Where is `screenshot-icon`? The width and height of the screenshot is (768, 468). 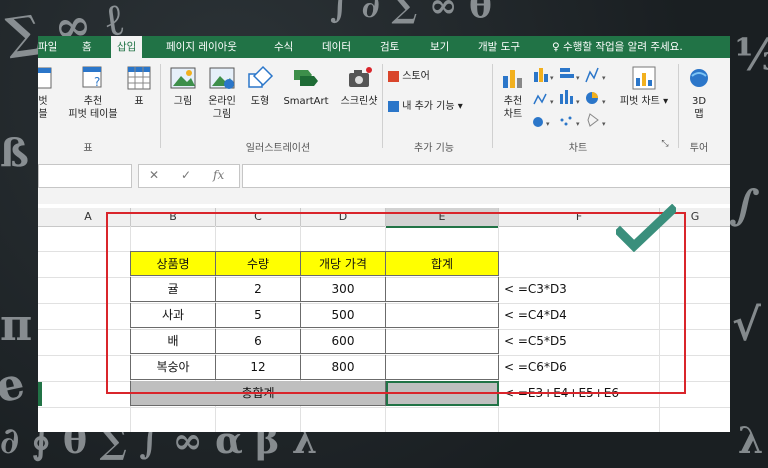
screenshot-icon is located at coordinates (360, 77).